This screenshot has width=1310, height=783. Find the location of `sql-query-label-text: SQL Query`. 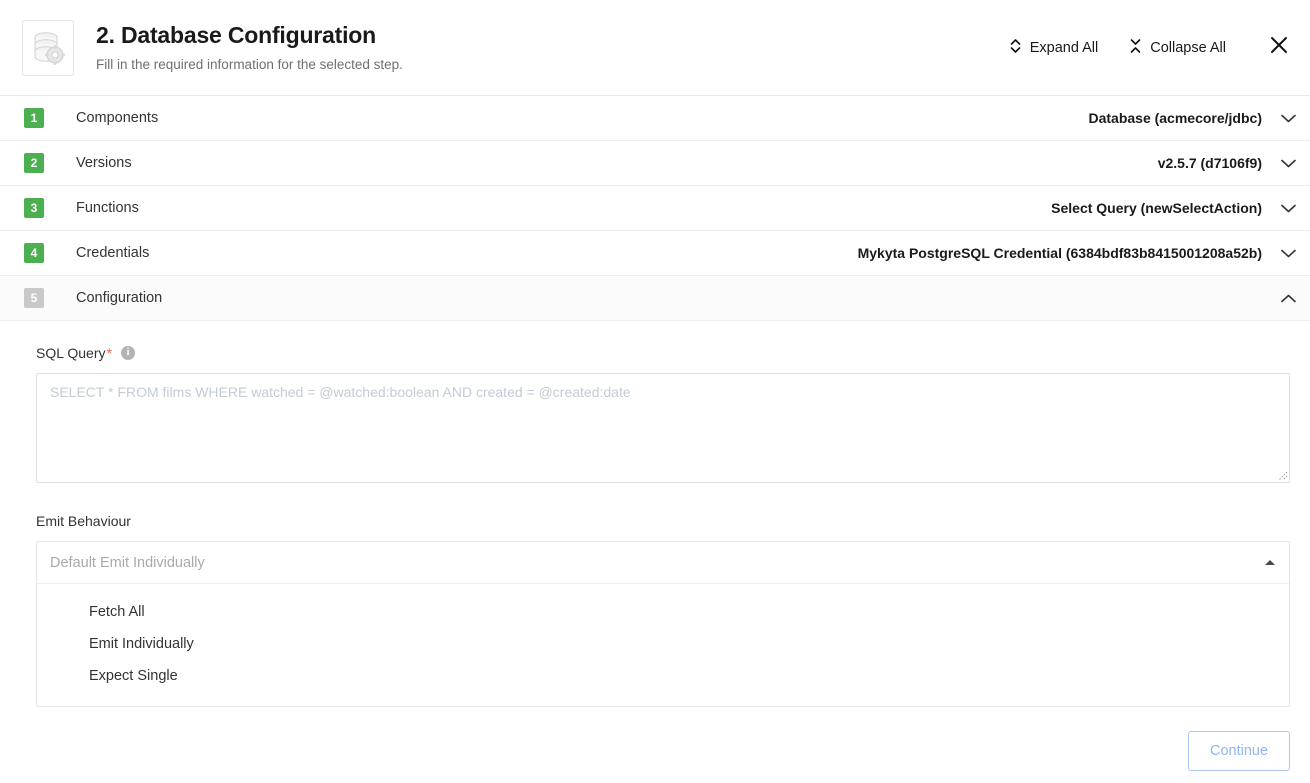

sql-query-label-text: SQL Query is located at coordinates (71, 353).